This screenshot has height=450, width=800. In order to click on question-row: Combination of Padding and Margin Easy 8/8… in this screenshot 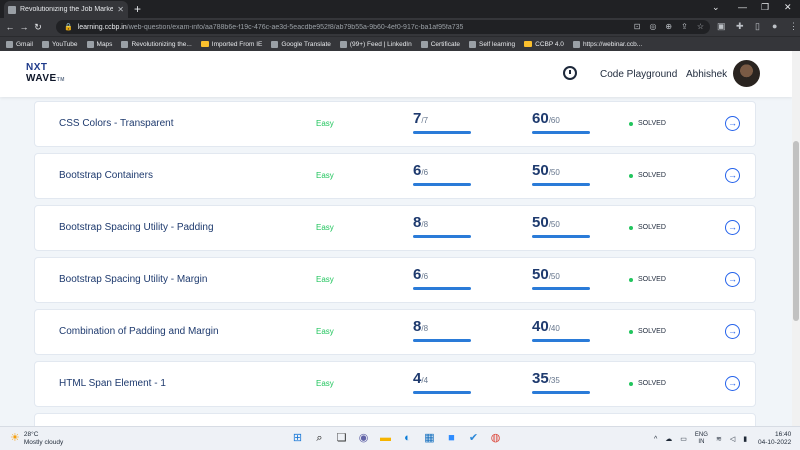, I will do `click(395, 332)`.